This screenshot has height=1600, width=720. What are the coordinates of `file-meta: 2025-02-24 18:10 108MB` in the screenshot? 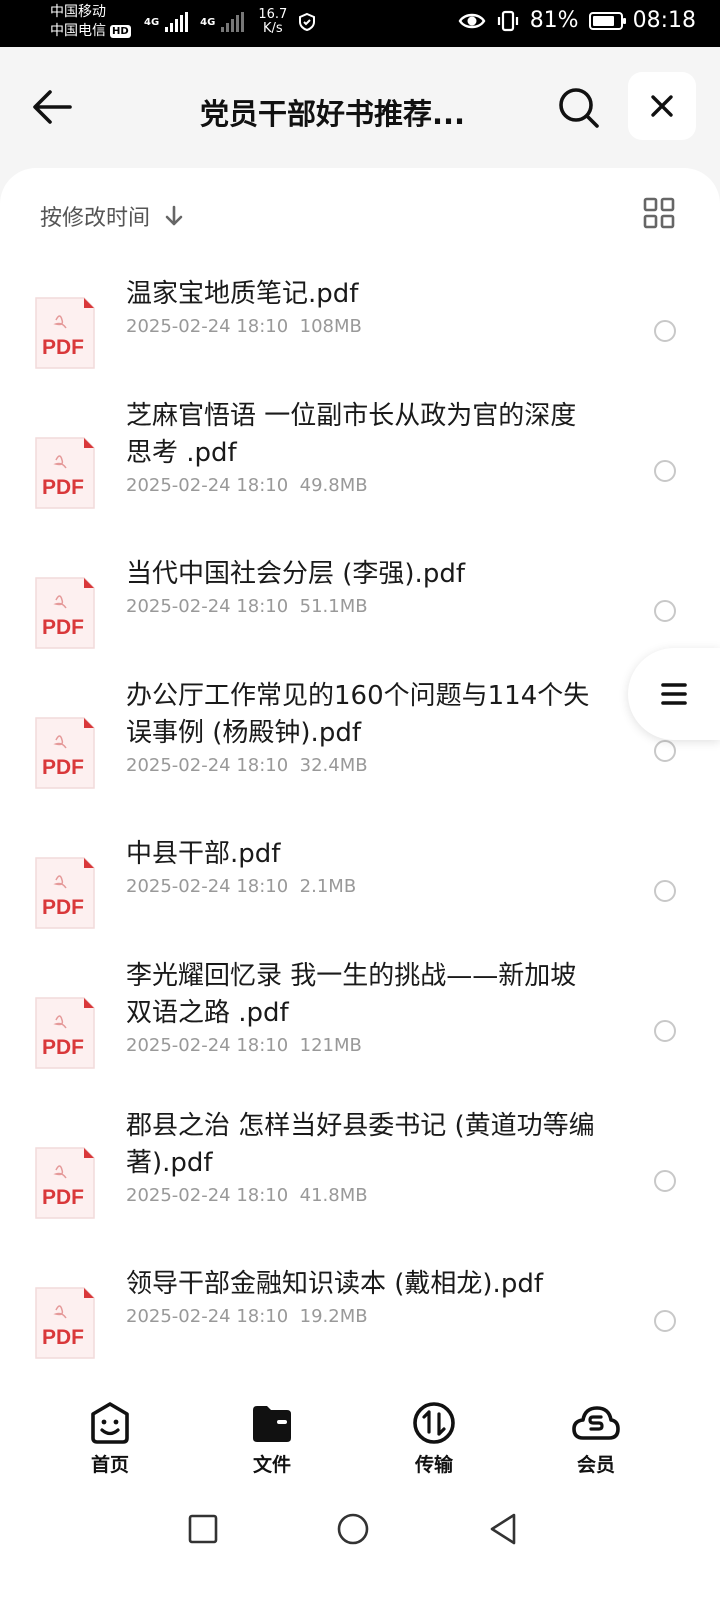 It's located at (361, 327).